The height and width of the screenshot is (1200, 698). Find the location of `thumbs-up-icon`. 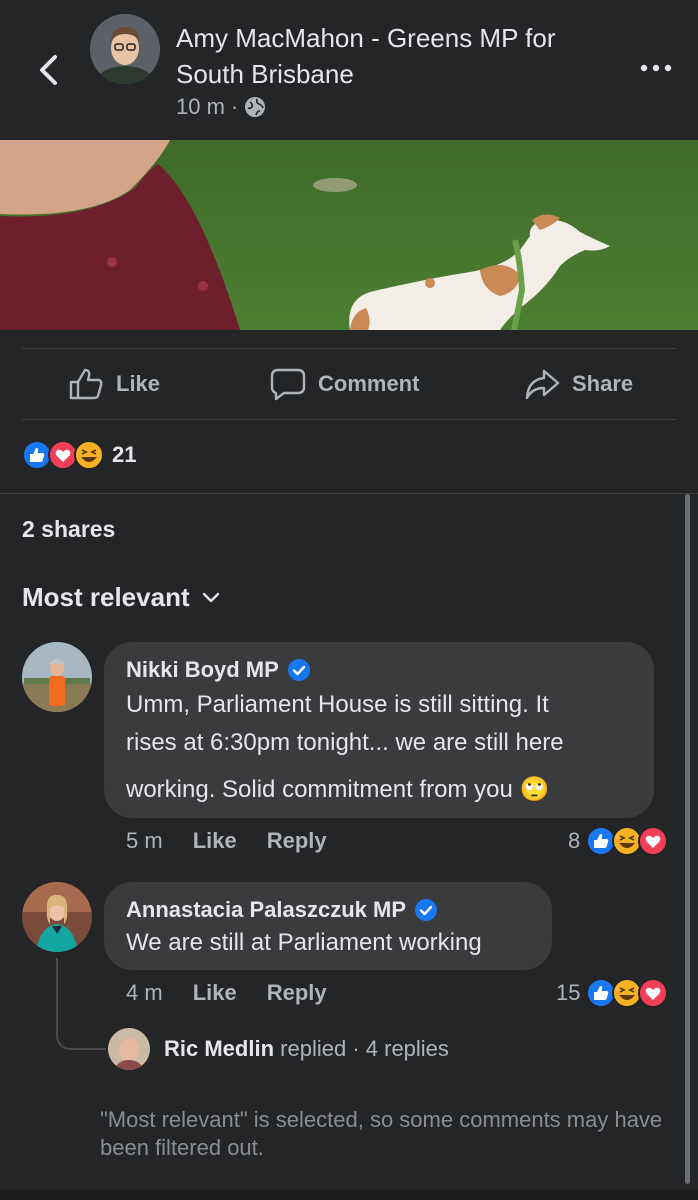

thumbs-up-icon is located at coordinates (86, 384).